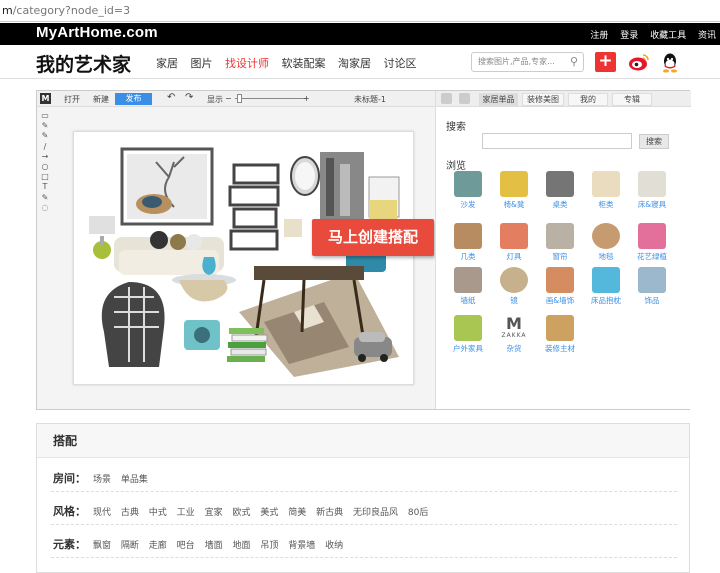 The height and width of the screenshot is (573, 720). I want to click on category-item: 灯具, so click(514, 242).